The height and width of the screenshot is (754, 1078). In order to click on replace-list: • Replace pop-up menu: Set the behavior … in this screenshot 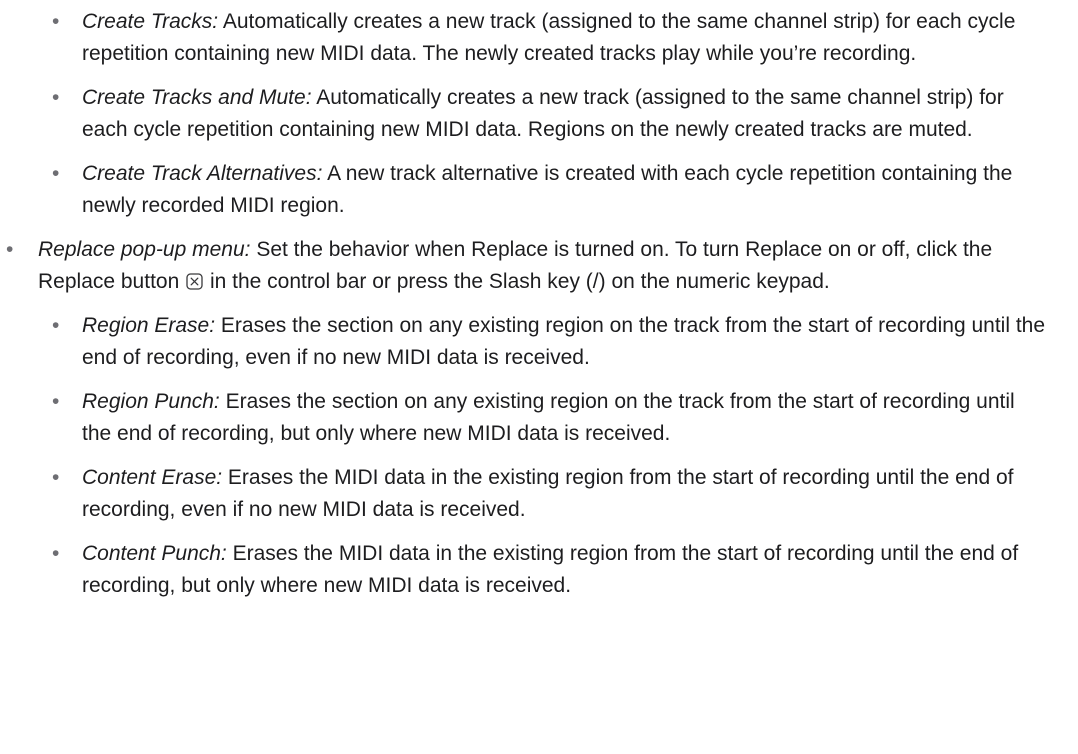, I will do `click(539, 266)`.